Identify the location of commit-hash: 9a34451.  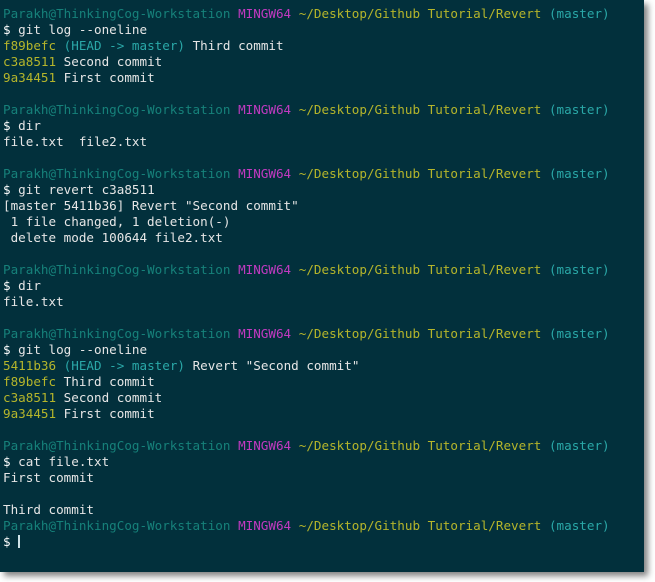
(30, 413).